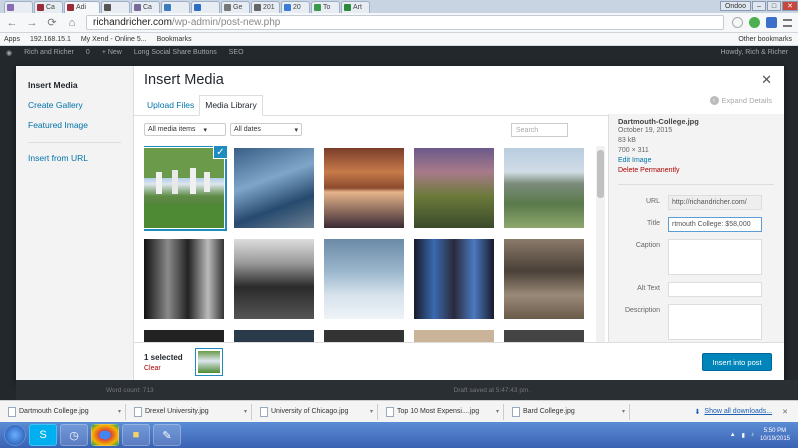  I want to click on new-menu: + New, so click(112, 52).